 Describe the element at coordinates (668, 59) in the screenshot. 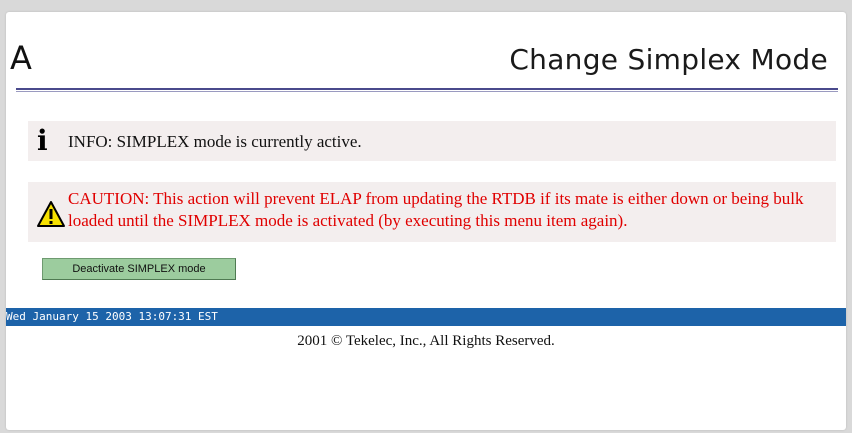

I see `page-title: Change Simplex Mode` at that location.